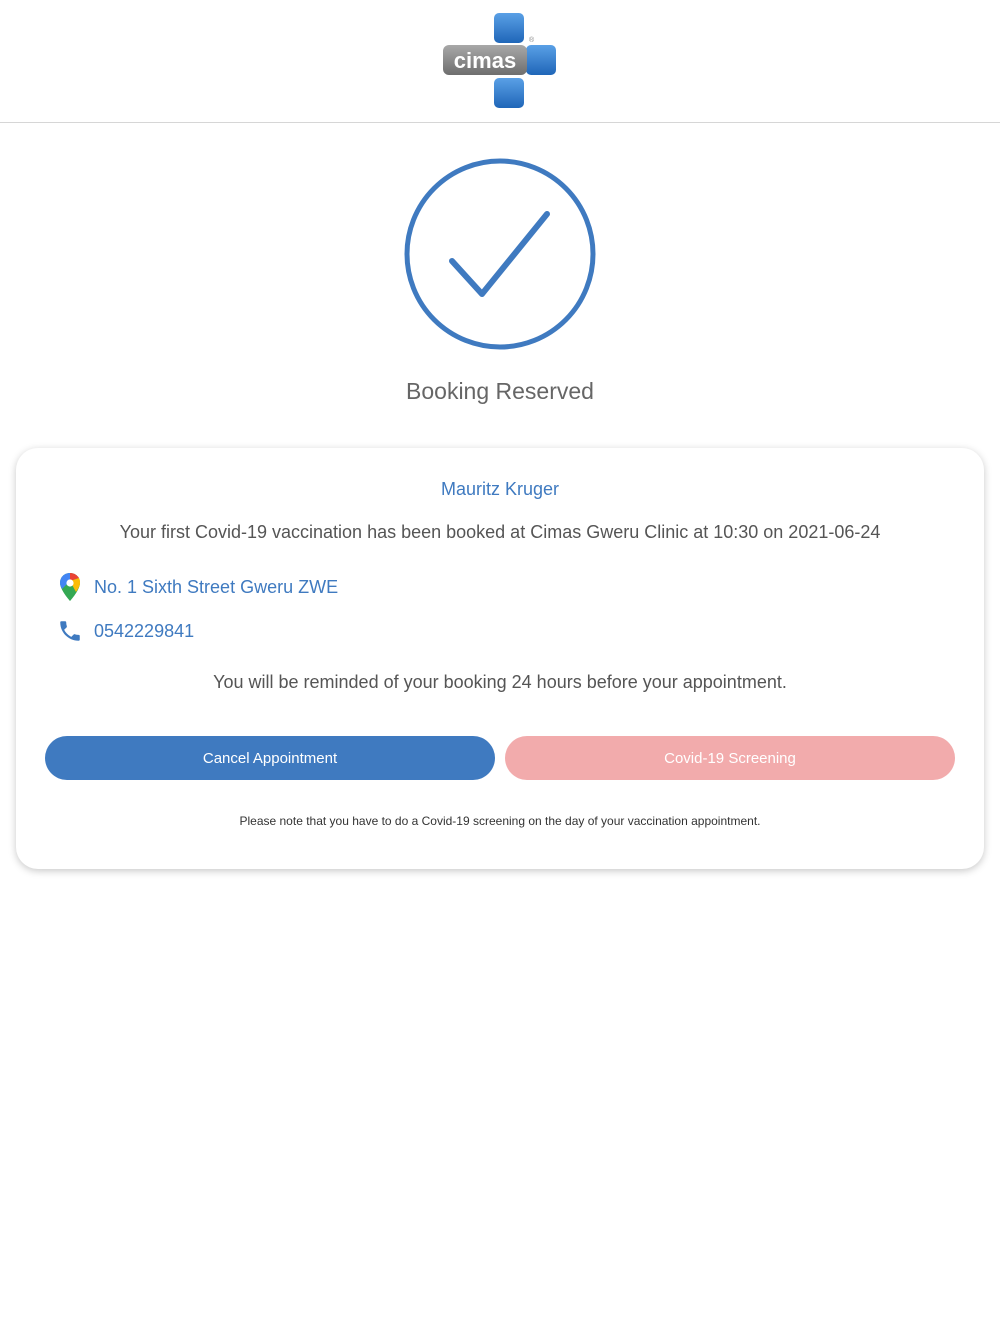  Describe the element at coordinates (270, 758) in the screenshot. I see `cancel-appointment-button: Cancel Appointment` at that location.